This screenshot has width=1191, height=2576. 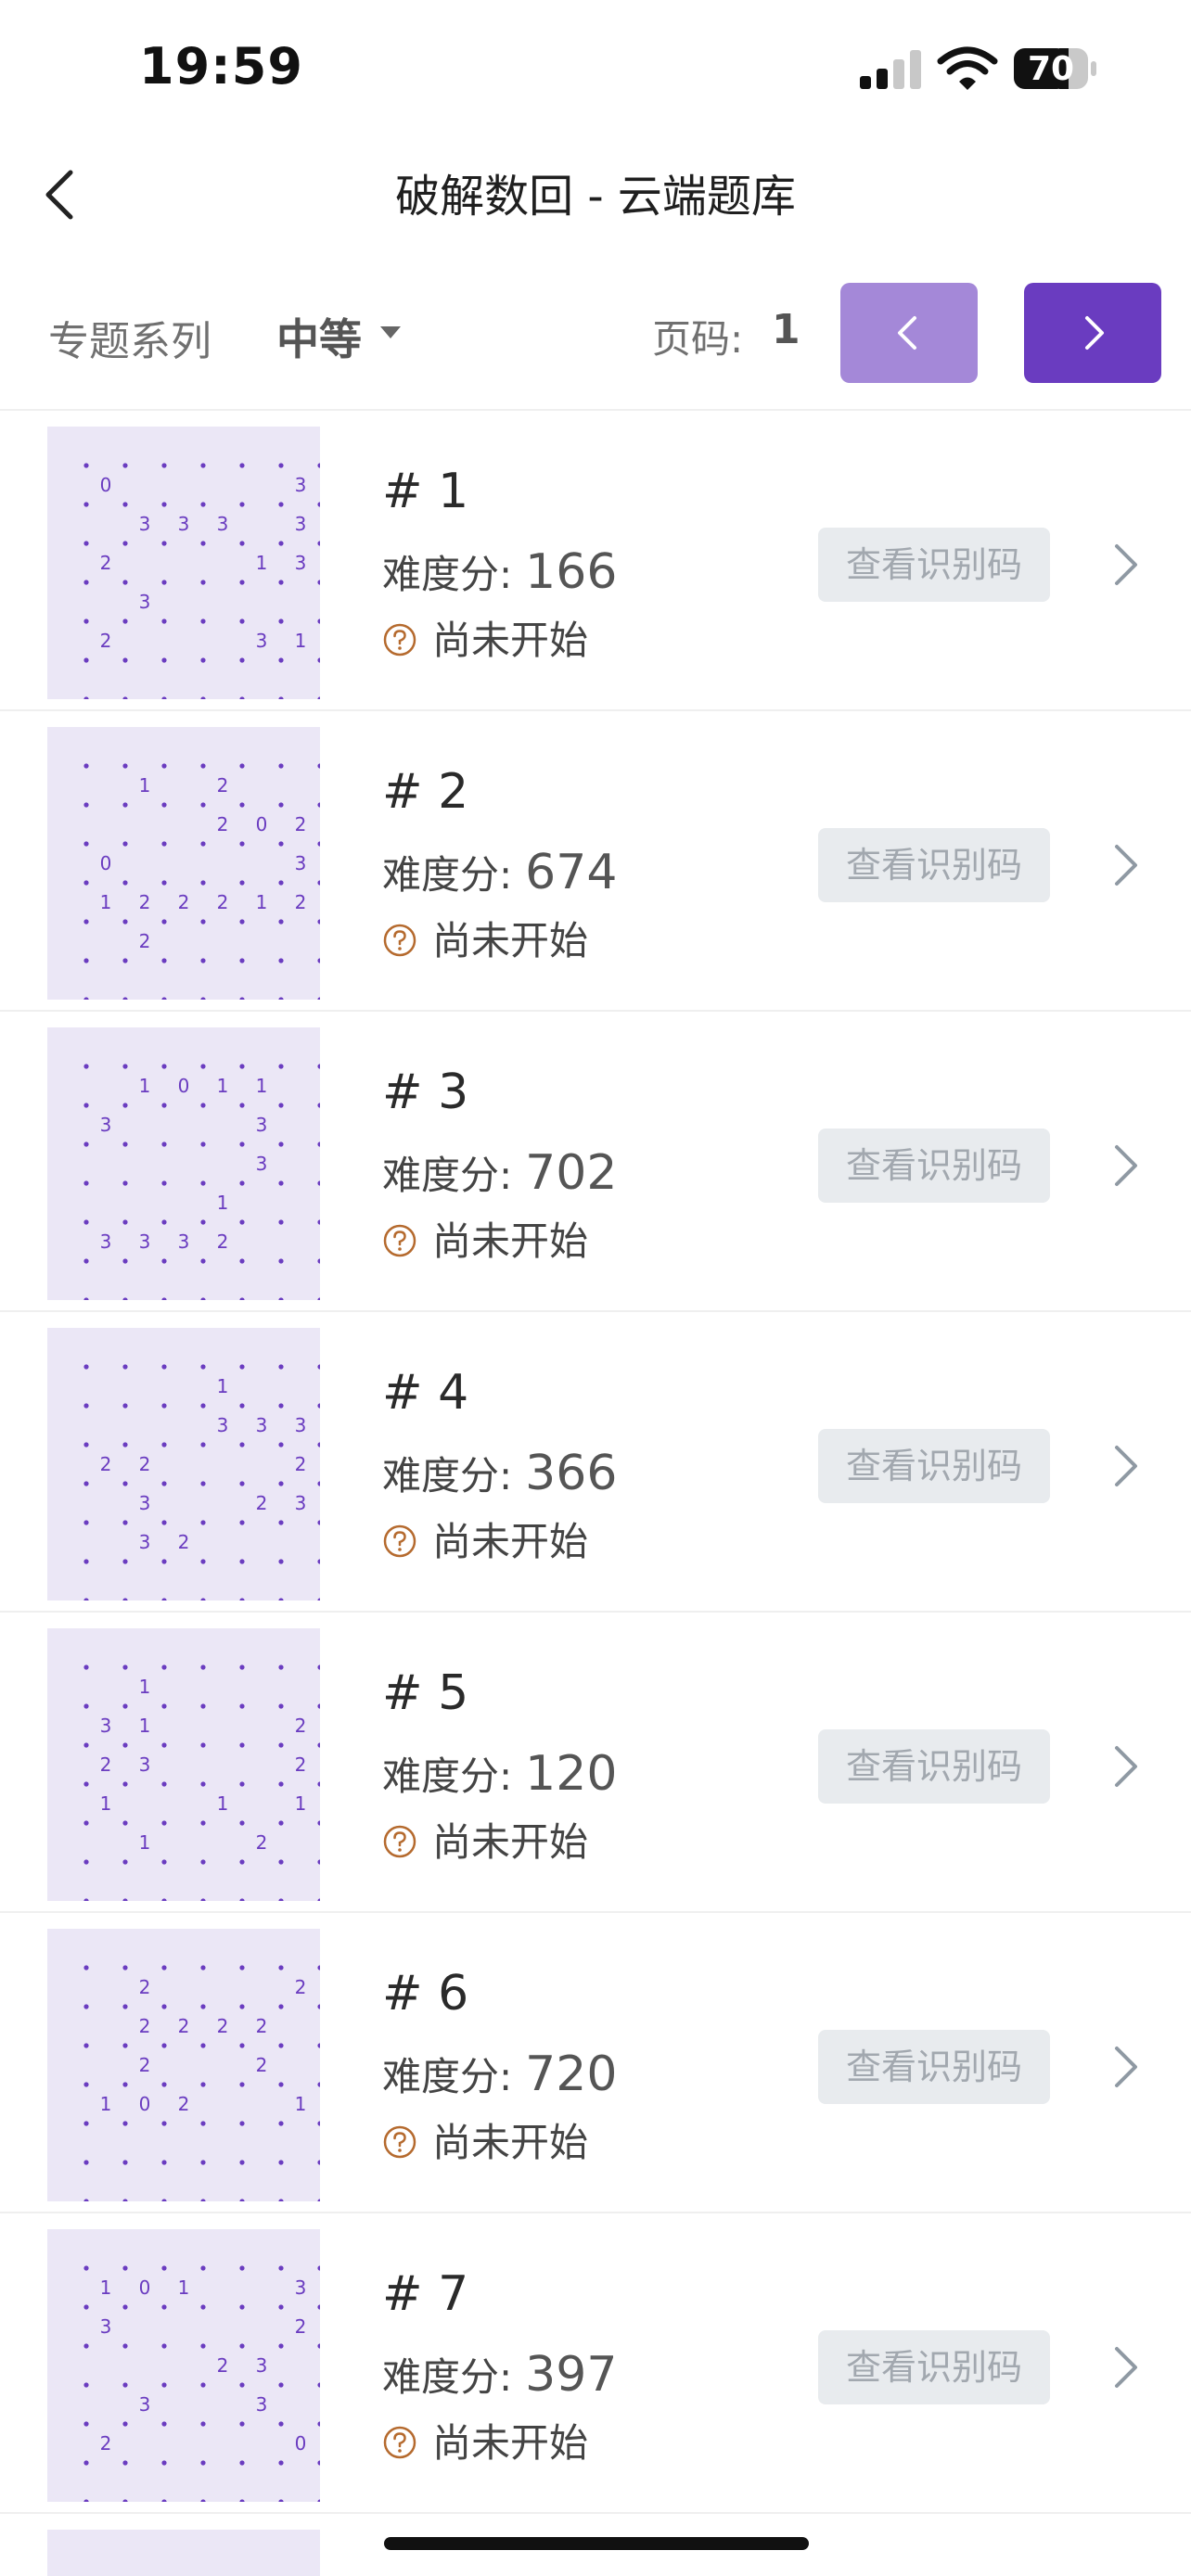 What do you see at coordinates (399, 639) in the screenshot?
I see `question-circle-icon` at bounding box center [399, 639].